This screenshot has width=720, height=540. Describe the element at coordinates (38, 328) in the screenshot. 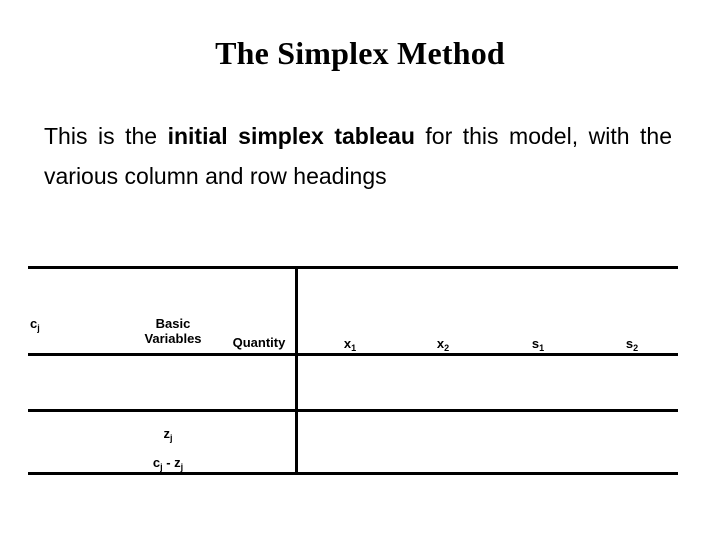

I see `header-cj-subscript: j` at that location.